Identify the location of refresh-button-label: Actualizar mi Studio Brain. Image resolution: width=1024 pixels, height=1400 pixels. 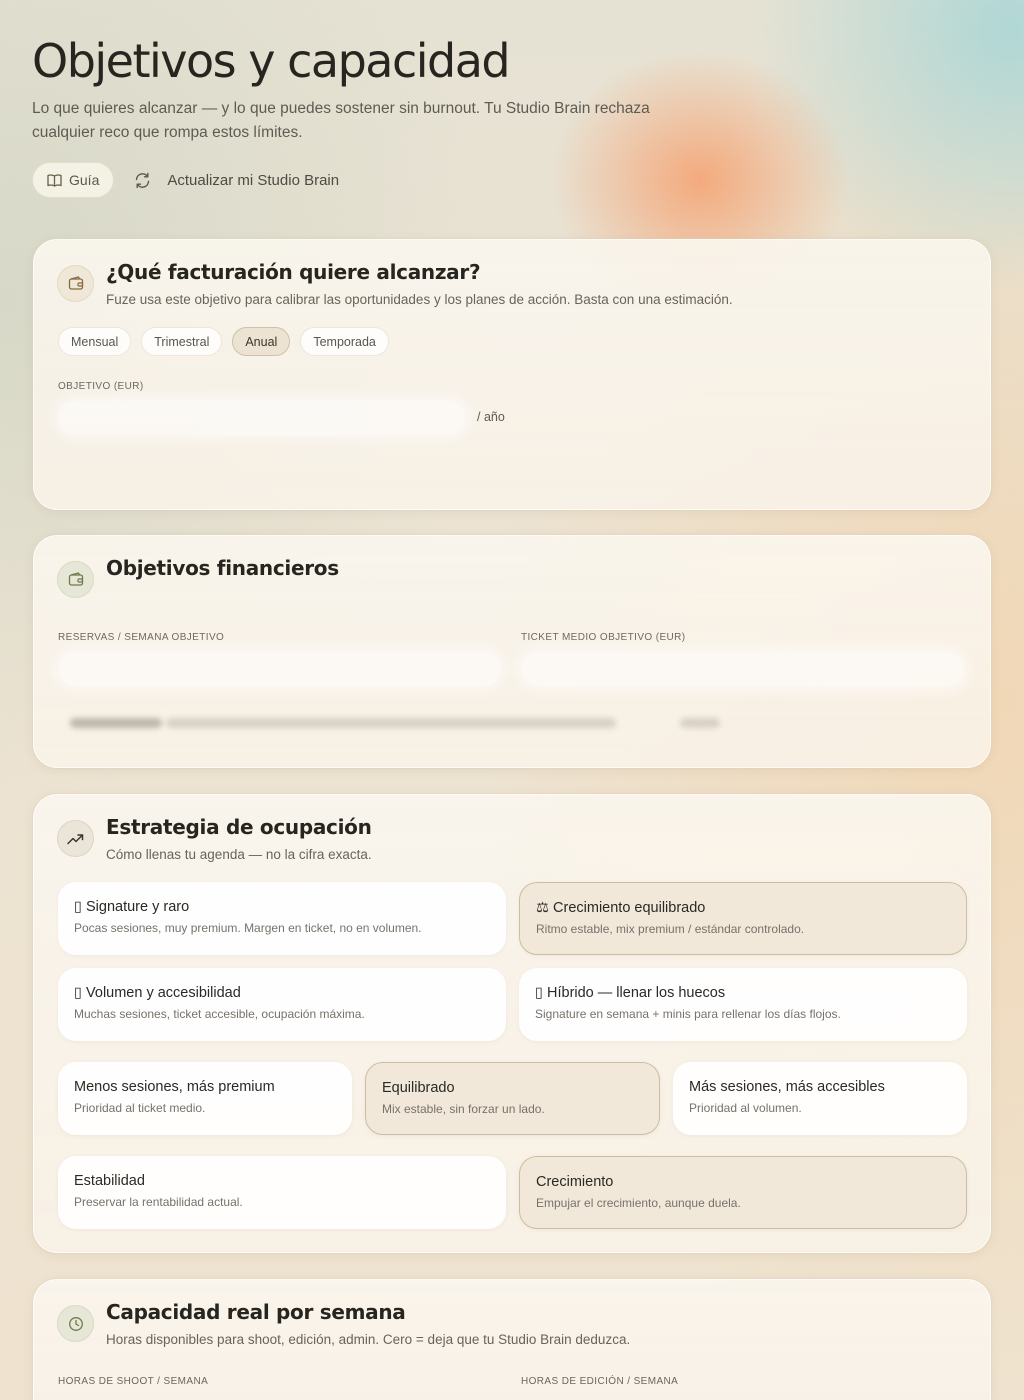
(253, 180).